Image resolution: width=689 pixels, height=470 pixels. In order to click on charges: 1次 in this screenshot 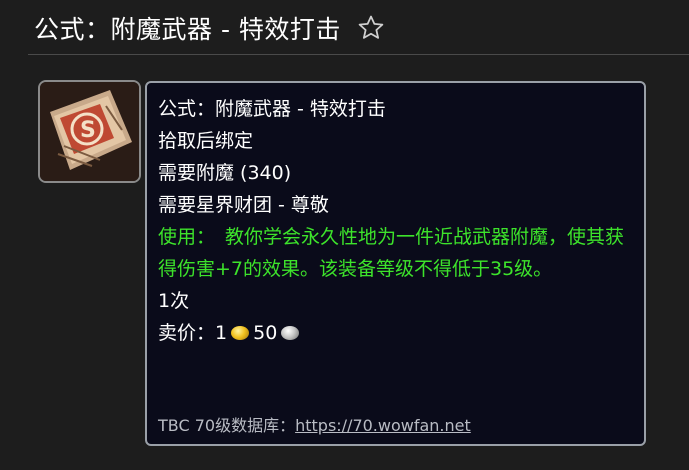, I will do `click(174, 301)`.